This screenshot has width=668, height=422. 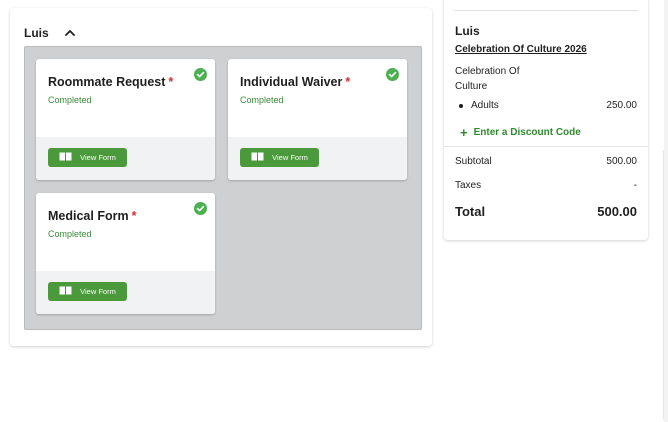 I want to click on form-card-medical-form: Medical Form * Completed View Form, so click(x=125, y=253).